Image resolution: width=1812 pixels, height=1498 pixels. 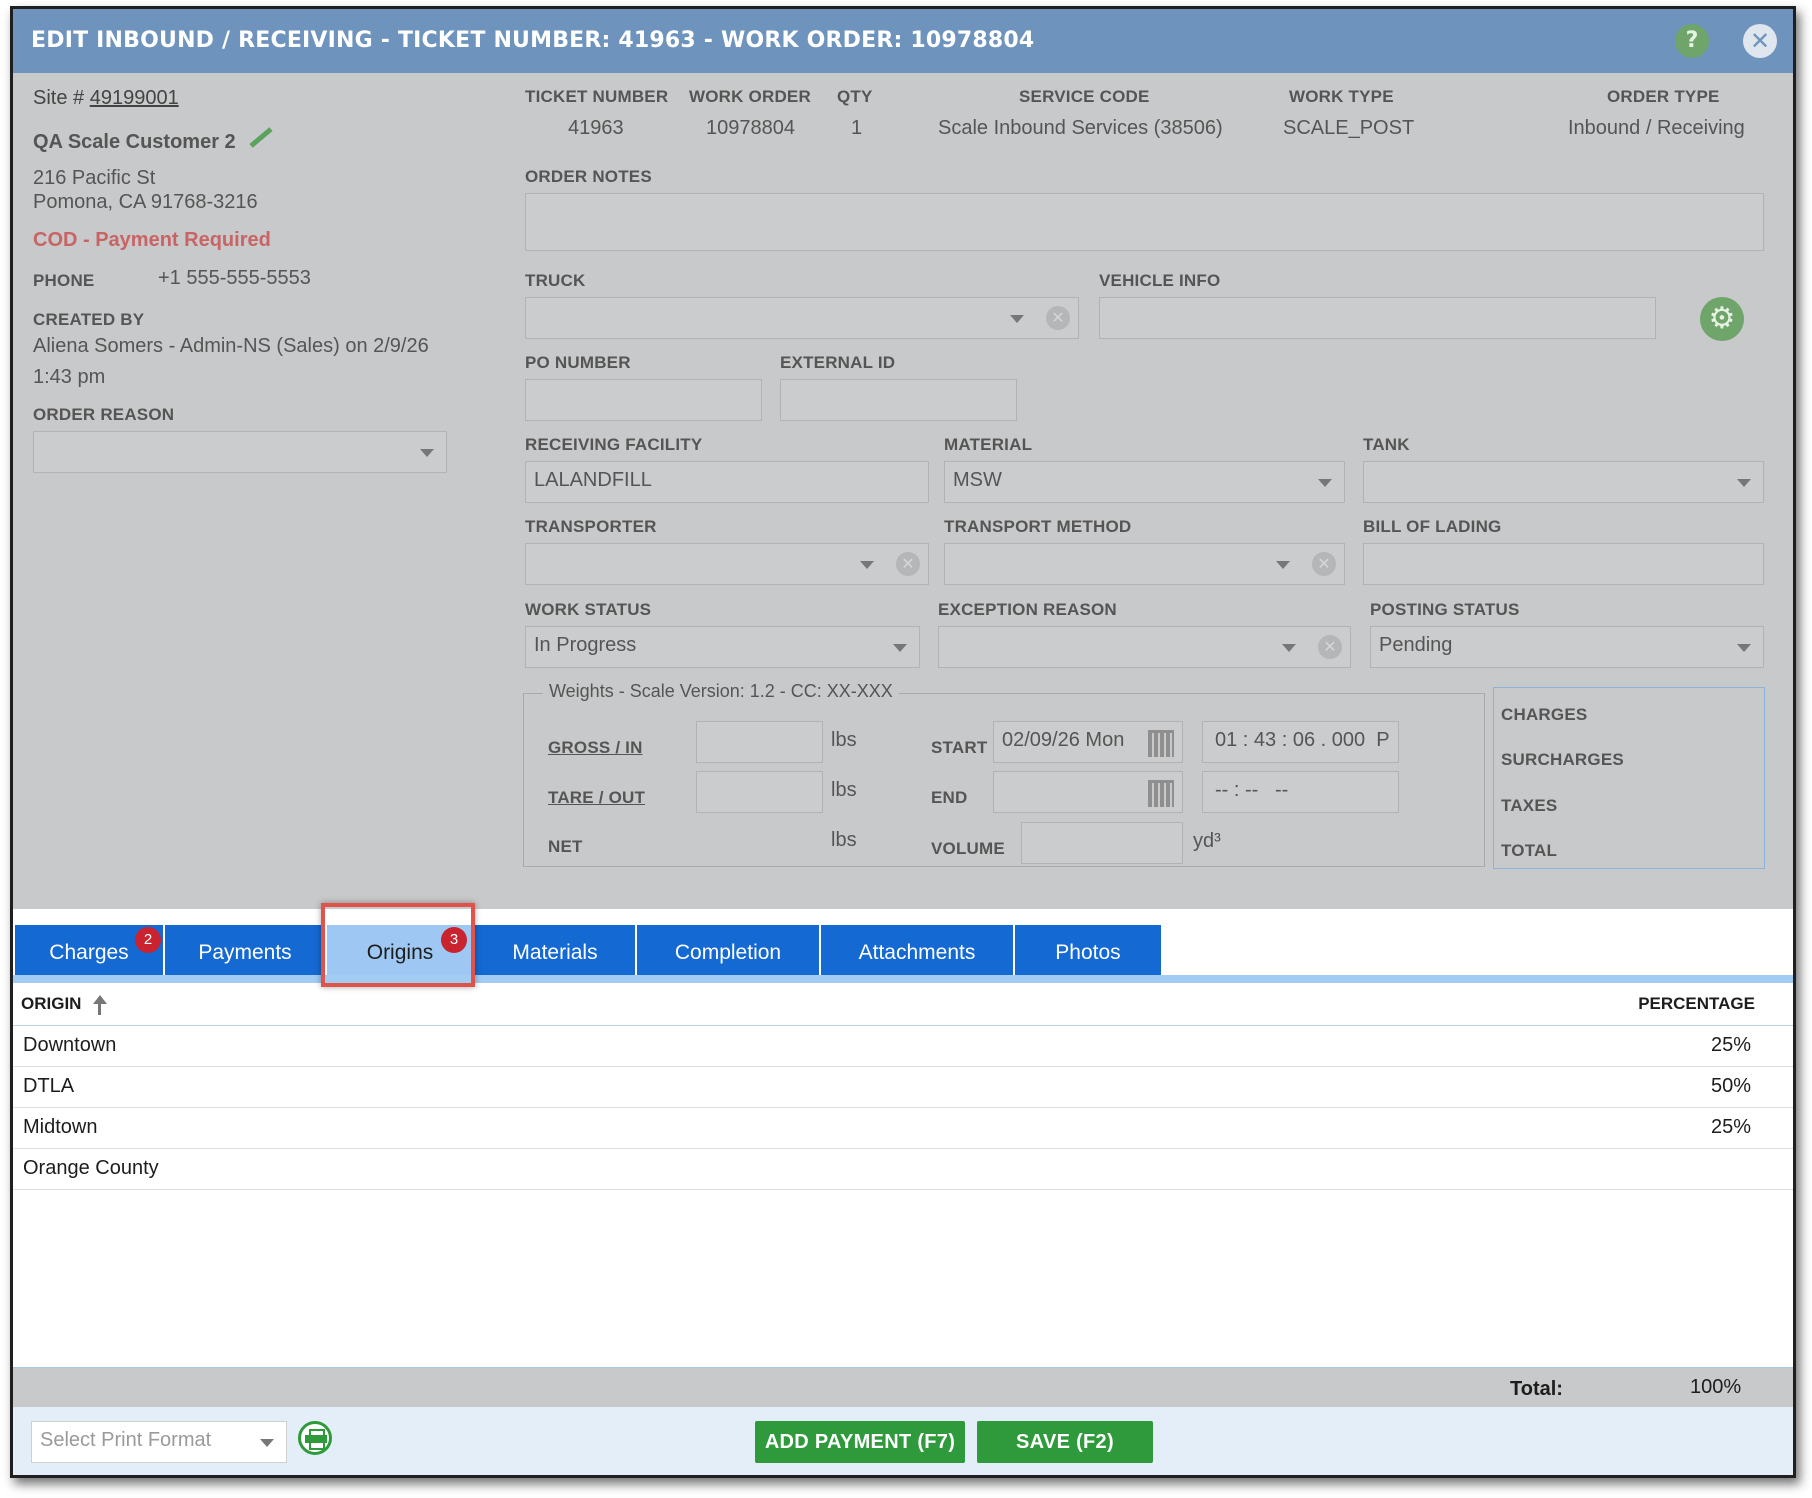 What do you see at coordinates (1207, 841) in the screenshot?
I see `volume-unit: yd³` at bounding box center [1207, 841].